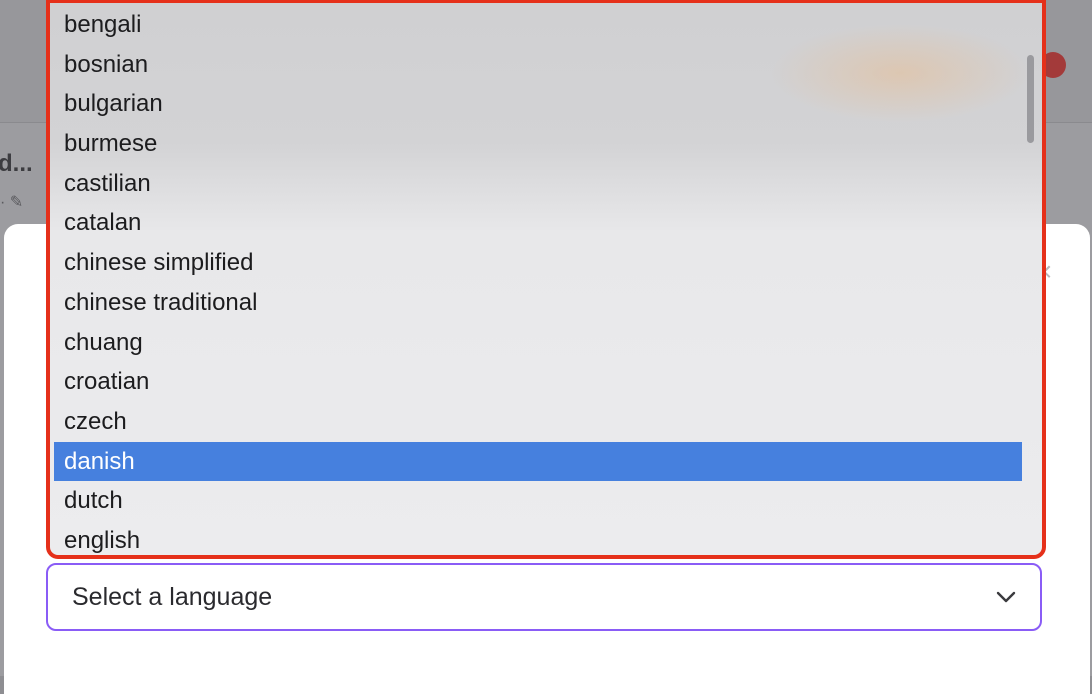 The width and height of the screenshot is (1092, 694). What do you see at coordinates (538, 501) in the screenshot?
I see `option-dutch: dutch` at bounding box center [538, 501].